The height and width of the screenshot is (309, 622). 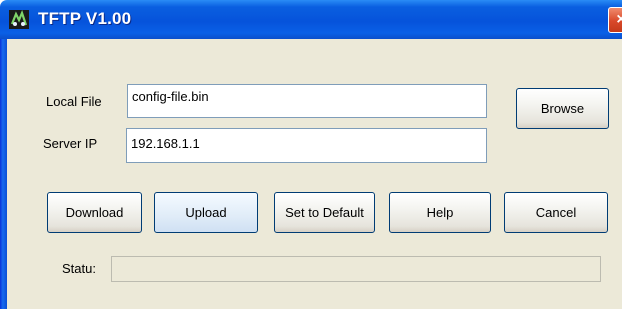 What do you see at coordinates (94, 212) in the screenshot?
I see `download-button: Download` at bounding box center [94, 212].